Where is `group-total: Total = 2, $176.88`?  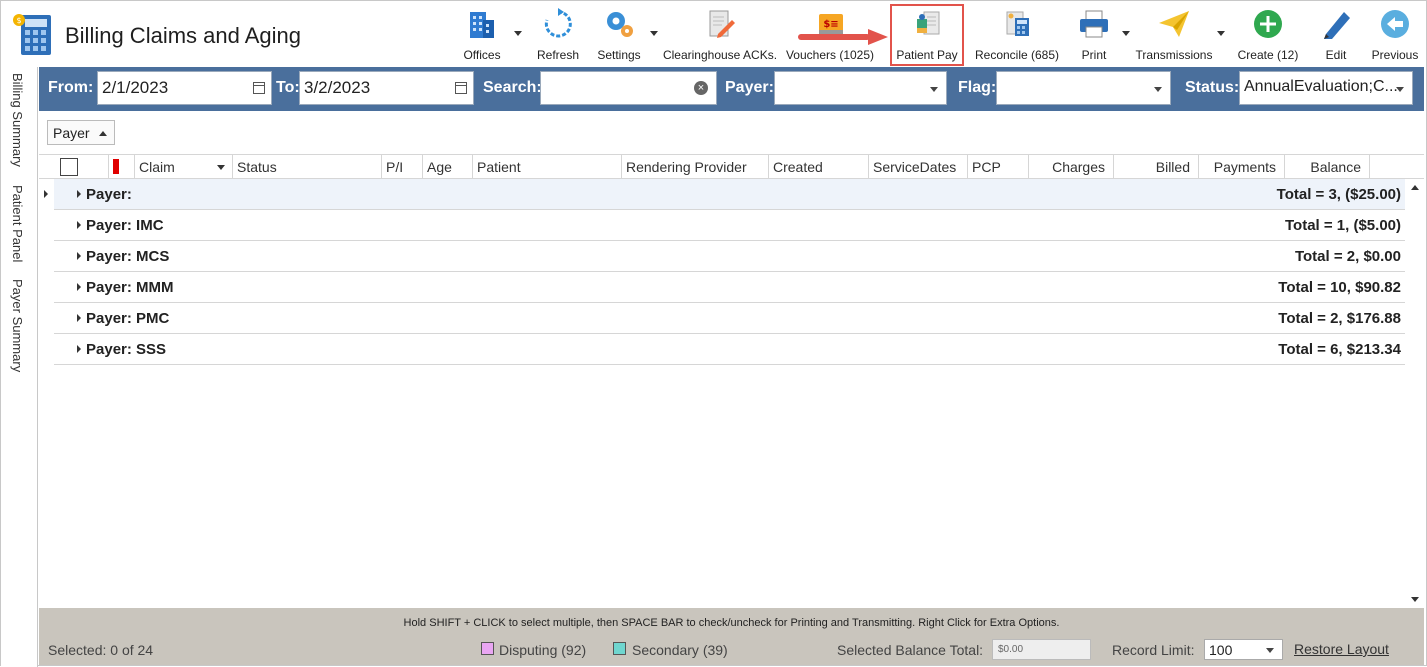
group-total: Total = 2, $176.88 is located at coordinates (1339, 318).